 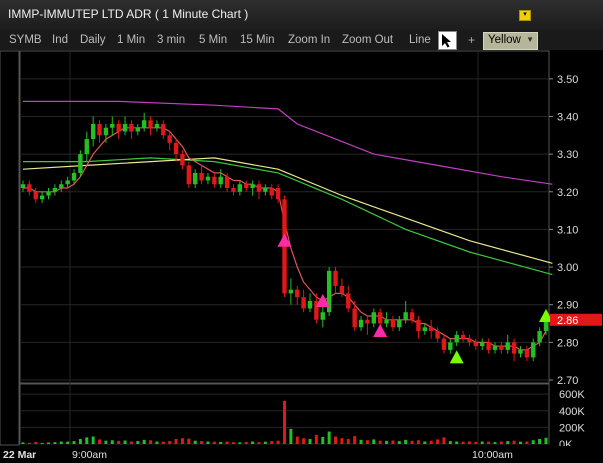 What do you see at coordinates (367, 40) in the screenshot?
I see `toolbar-zoom-out: Zoom Out` at bounding box center [367, 40].